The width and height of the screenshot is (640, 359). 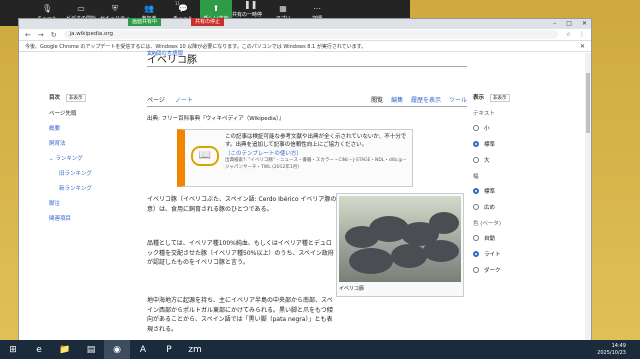 I want to click on text-size-heading: テキスト, so click(x=484, y=114).